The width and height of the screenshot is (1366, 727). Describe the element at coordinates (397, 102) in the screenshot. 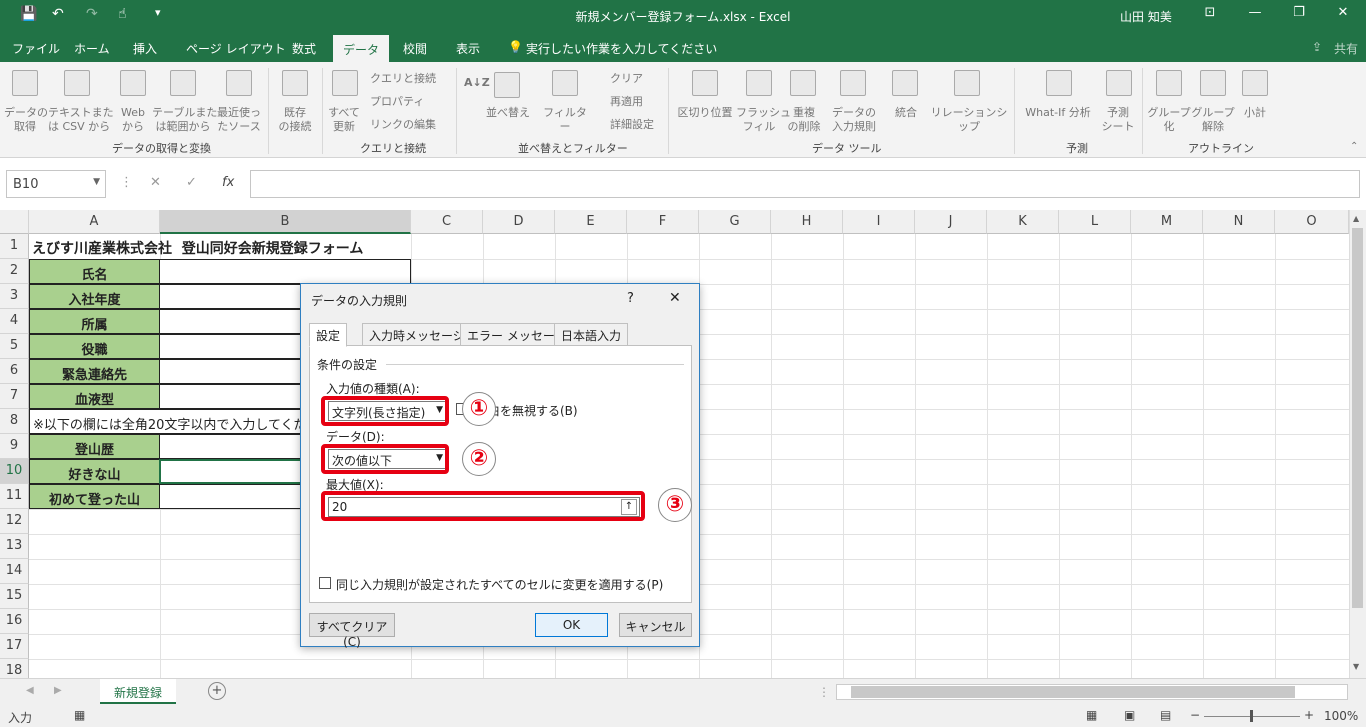

I see `properties-button: プロパティ` at that location.